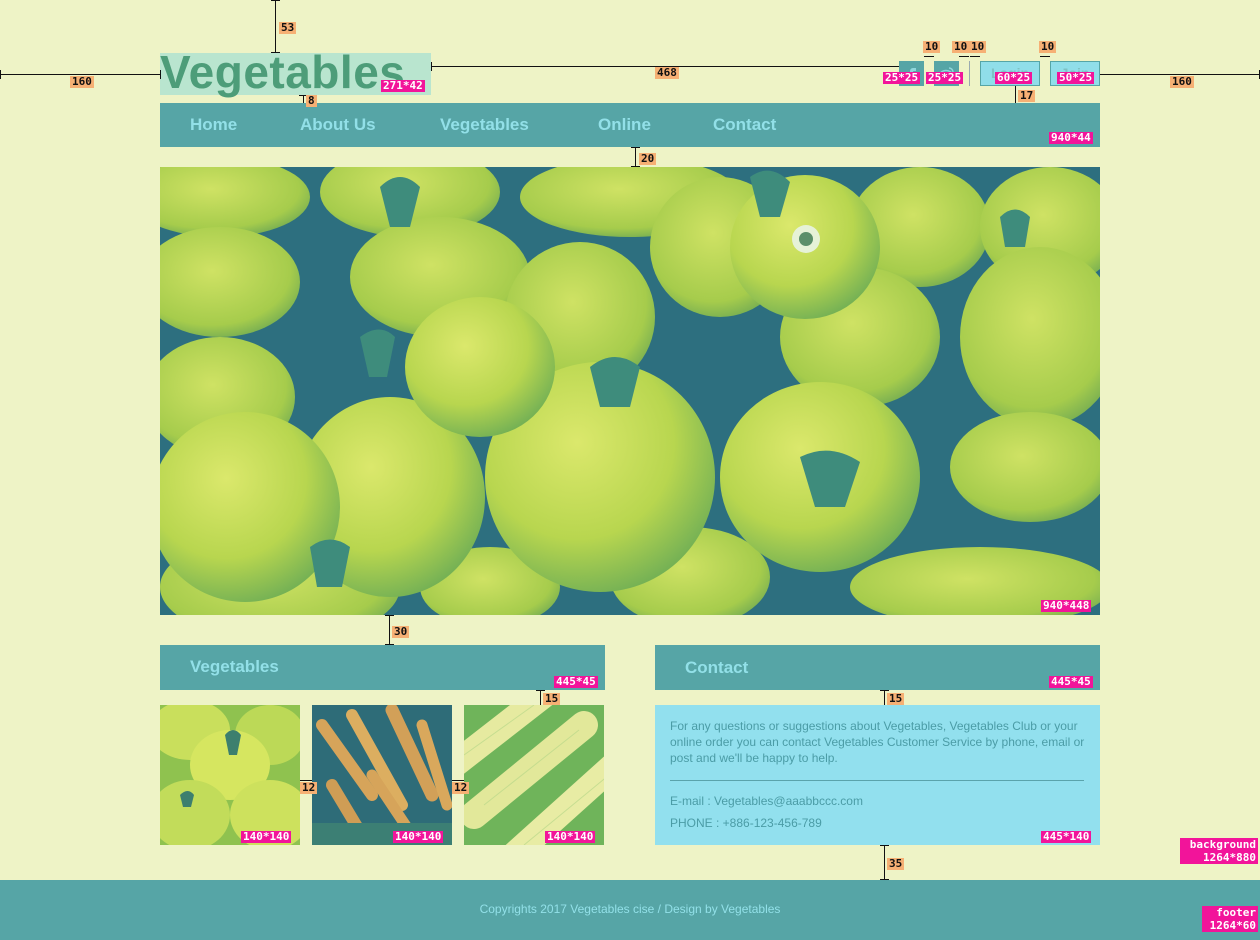  What do you see at coordinates (969, 73) in the screenshot?
I see `header-divider` at bounding box center [969, 73].